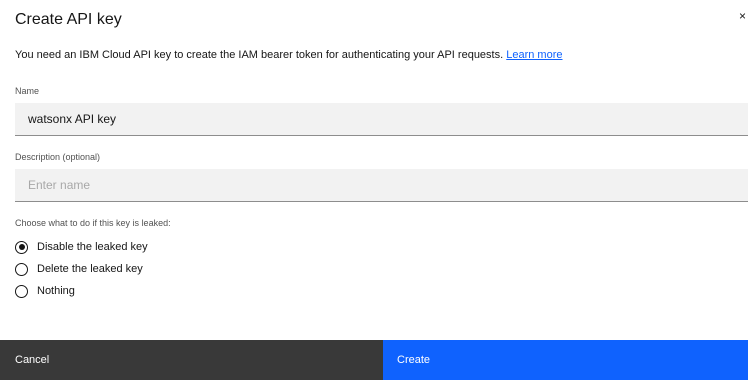  What do you see at coordinates (191, 360) in the screenshot?
I see `cancel-button: Cancel` at bounding box center [191, 360].